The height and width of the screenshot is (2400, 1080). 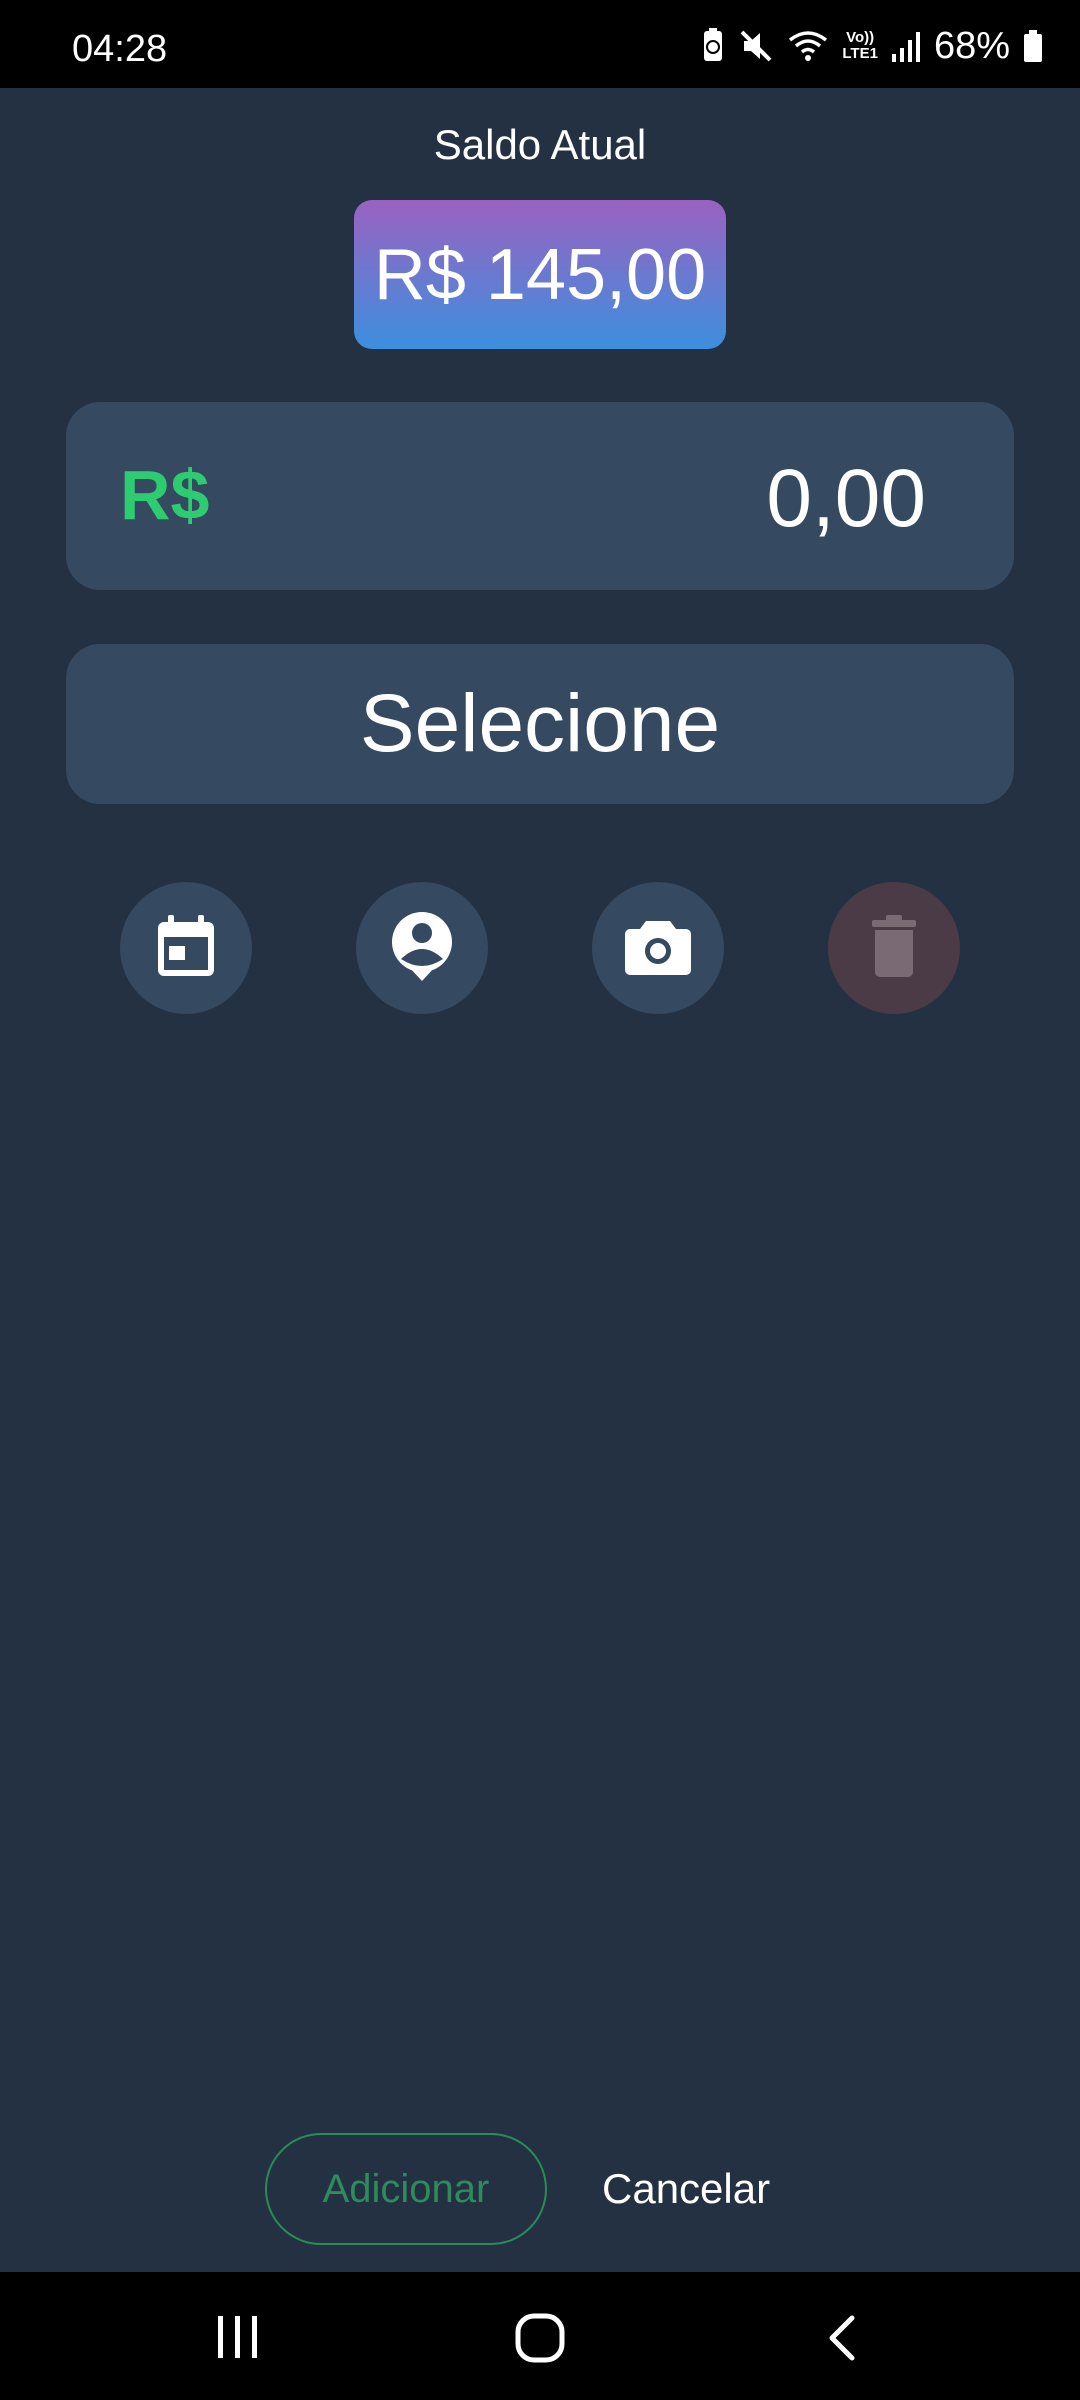 I want to click on battery-percentage: 68%, so click(x=971, y=45).